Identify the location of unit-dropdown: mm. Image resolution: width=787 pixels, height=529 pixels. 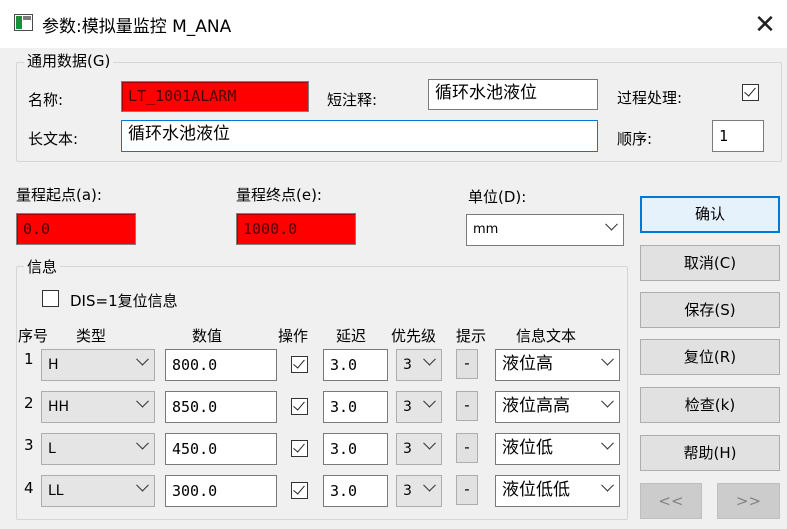
(545, 230).